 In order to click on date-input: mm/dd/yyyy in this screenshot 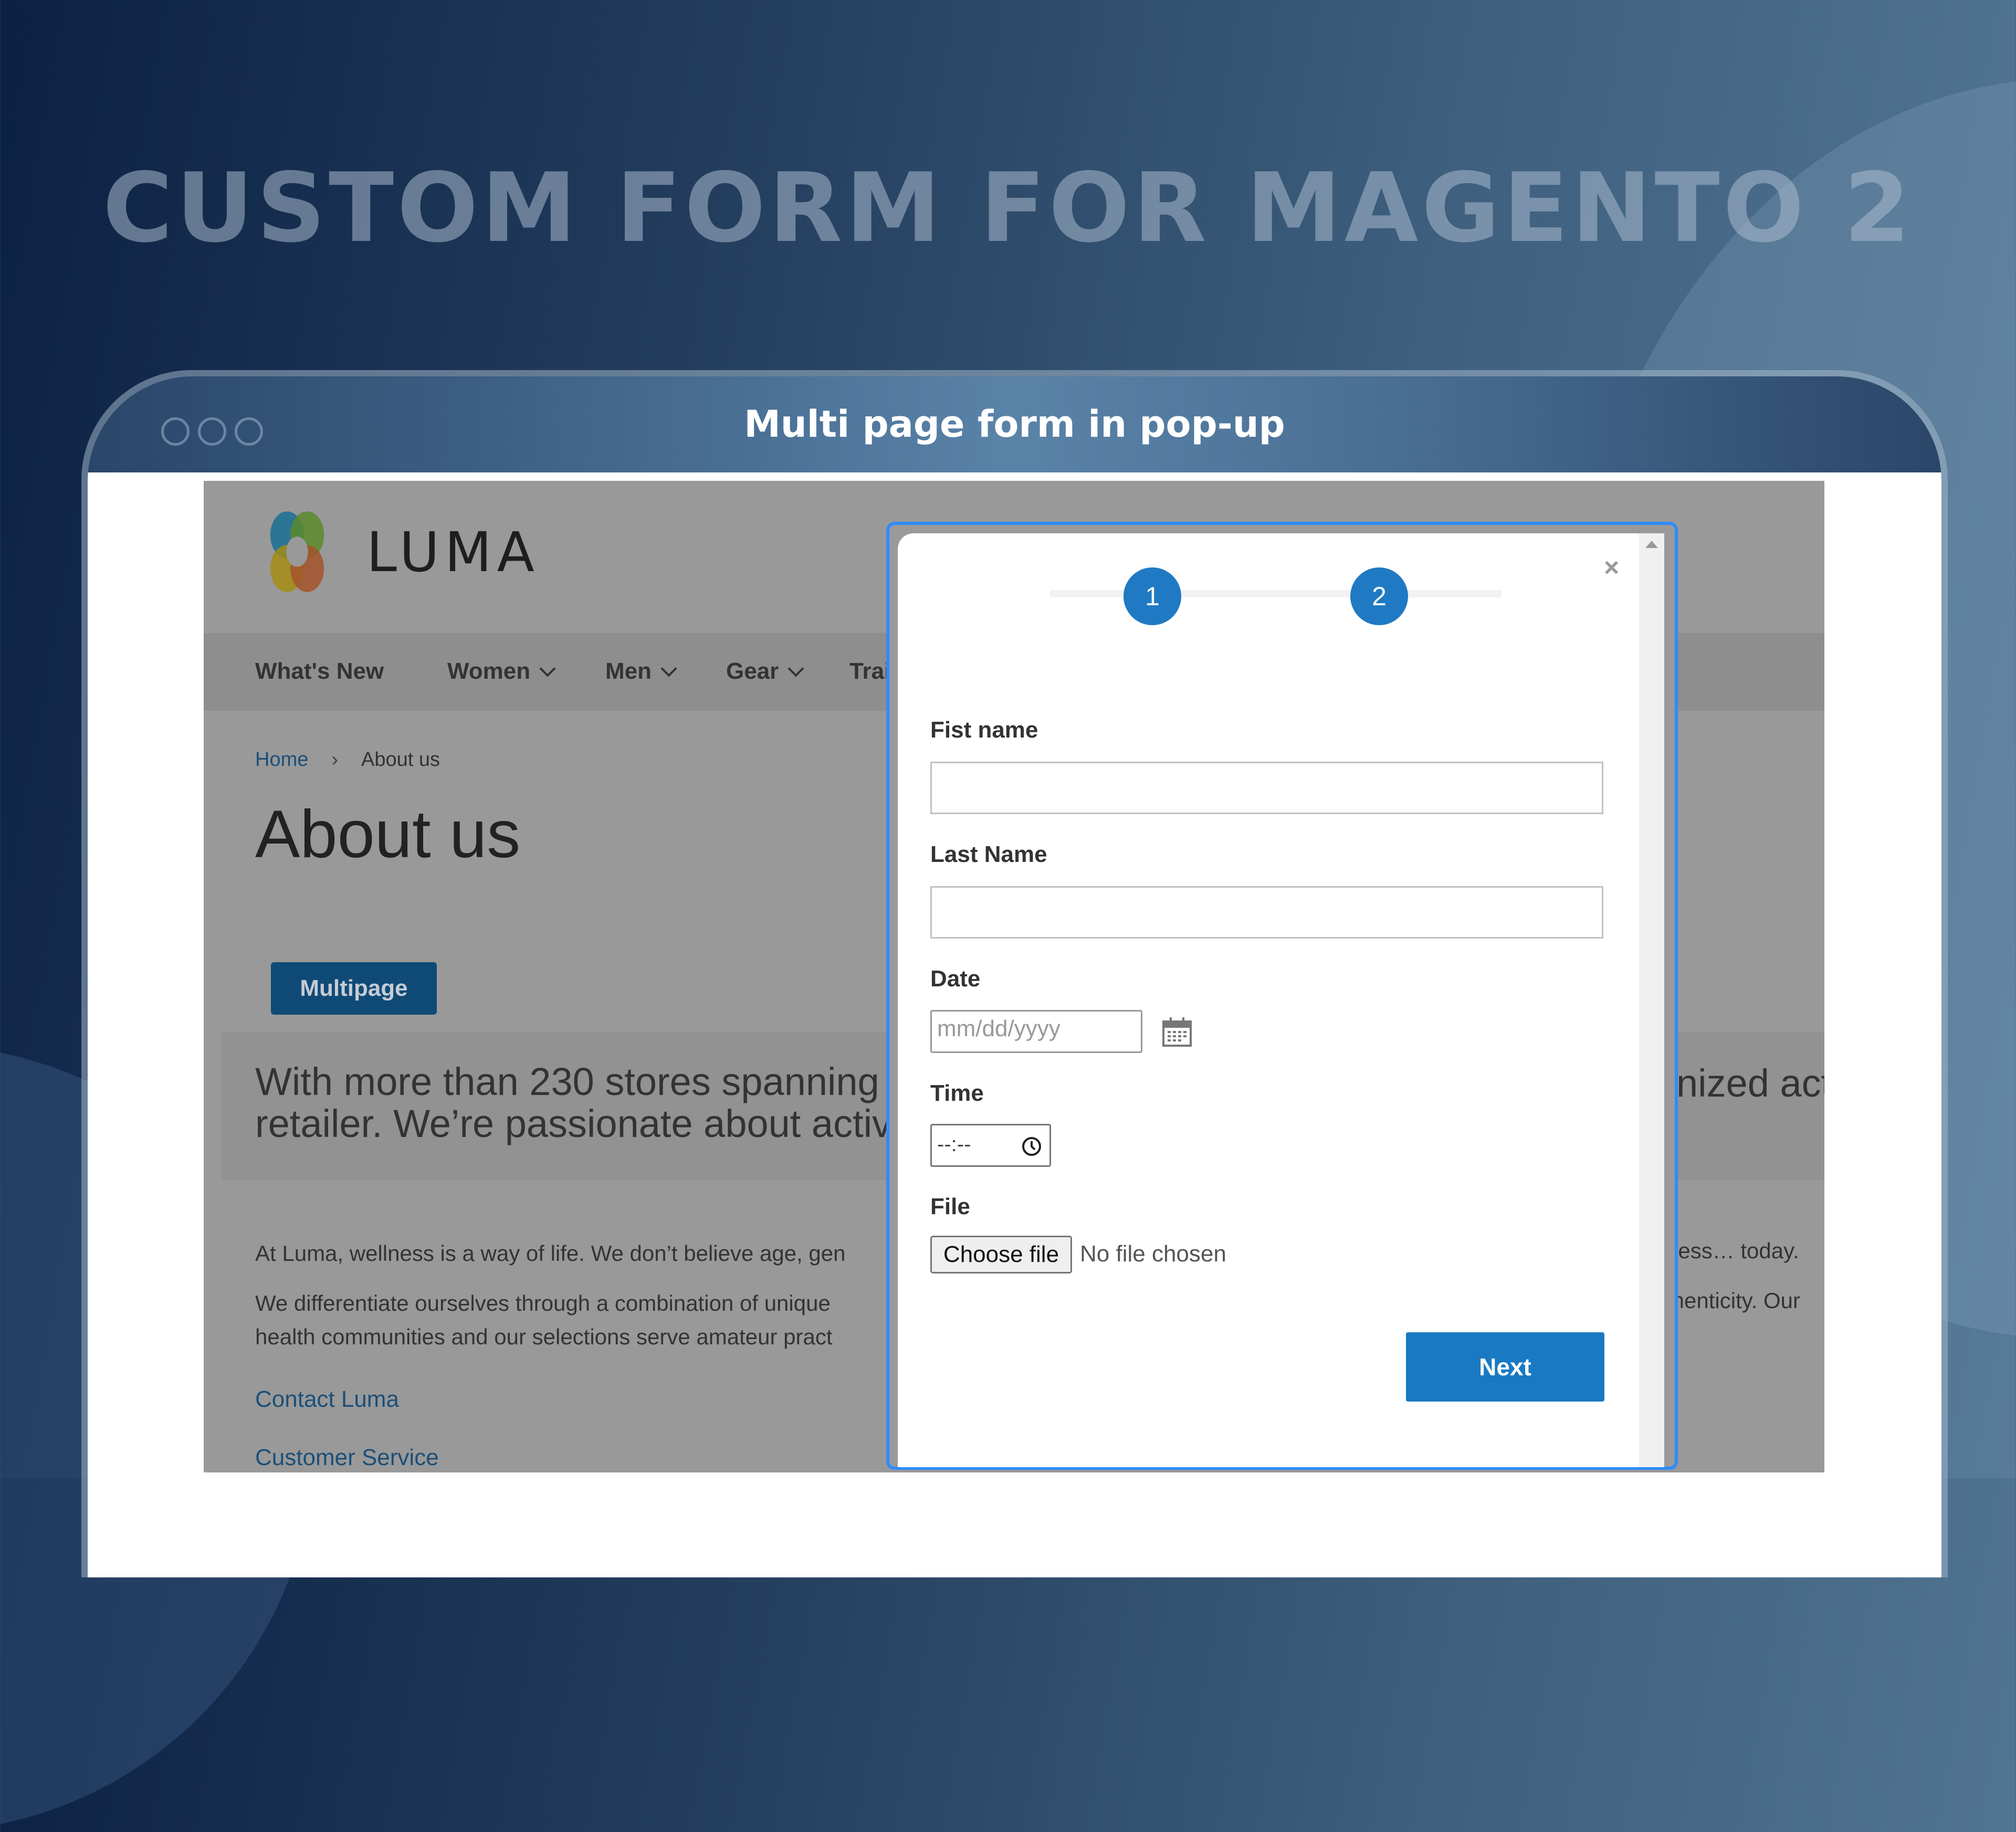, I will do `click(1036, 1031)`.